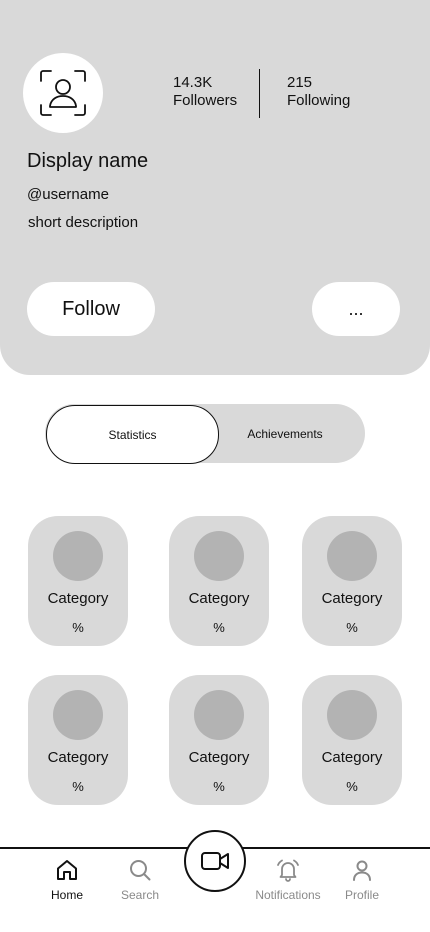 The width and height of the screenshot is (430, 932). What do you see at coordinates (67, 870) in the screenshot?
I see `home-icon` at bounding box center [67, 870].